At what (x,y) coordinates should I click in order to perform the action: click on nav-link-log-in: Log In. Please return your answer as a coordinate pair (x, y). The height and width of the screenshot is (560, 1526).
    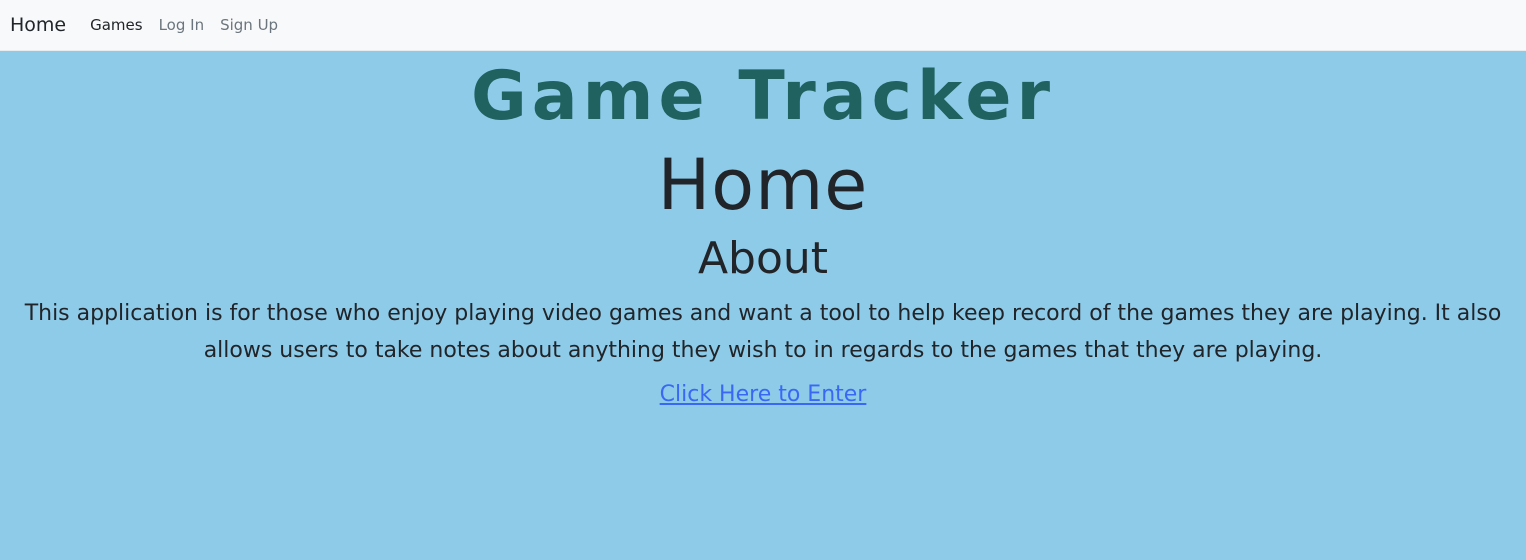
    Looking at the image, I should click on (182, 25).